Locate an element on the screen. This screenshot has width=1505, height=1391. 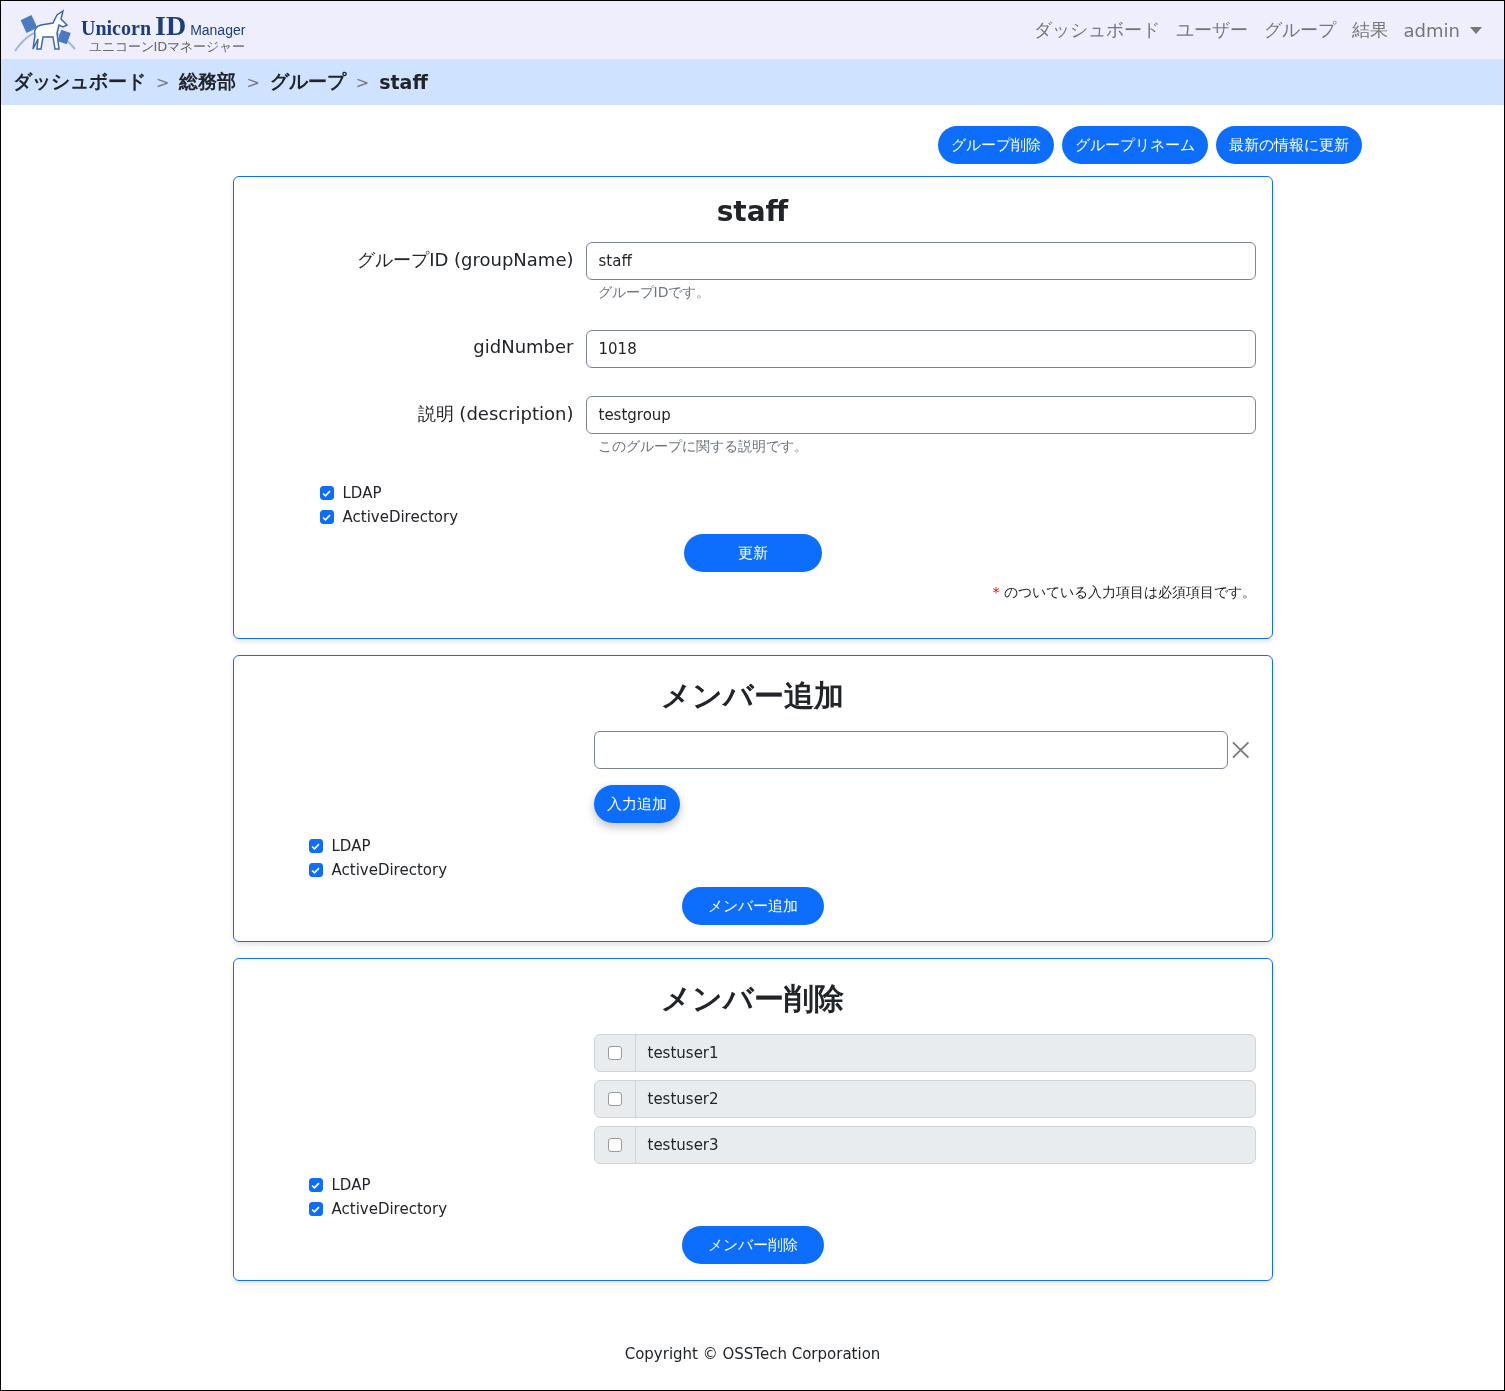
card-title: メンバー追加 is located at coordinates (752, 696).